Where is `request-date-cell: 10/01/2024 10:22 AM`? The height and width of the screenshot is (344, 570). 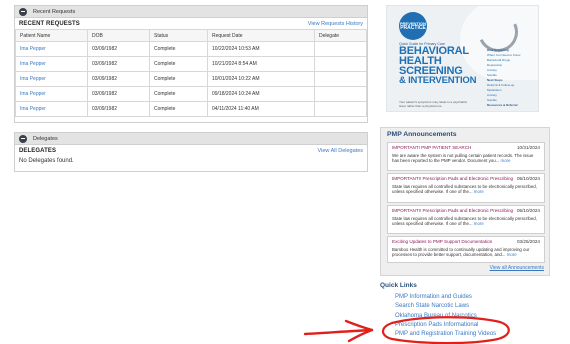 request-date-cell: 10/01/2024 10:22 AM is located at coordinates (261, 79).